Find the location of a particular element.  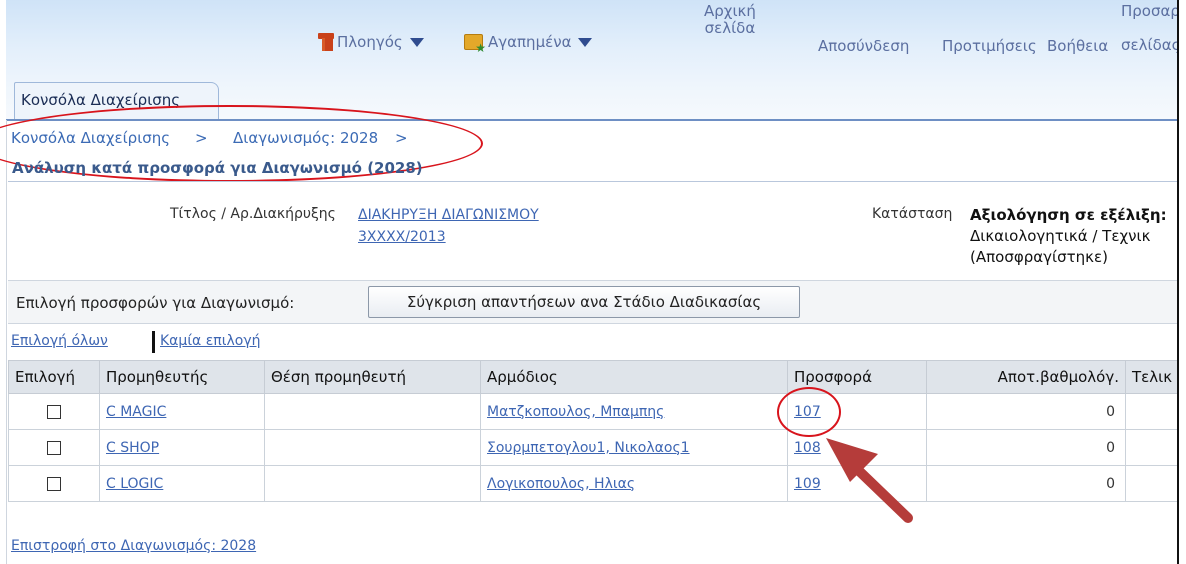

selection-label: Επιλογή προσφορών για Διαγωνισμό: is located at coordinates (155, 303).